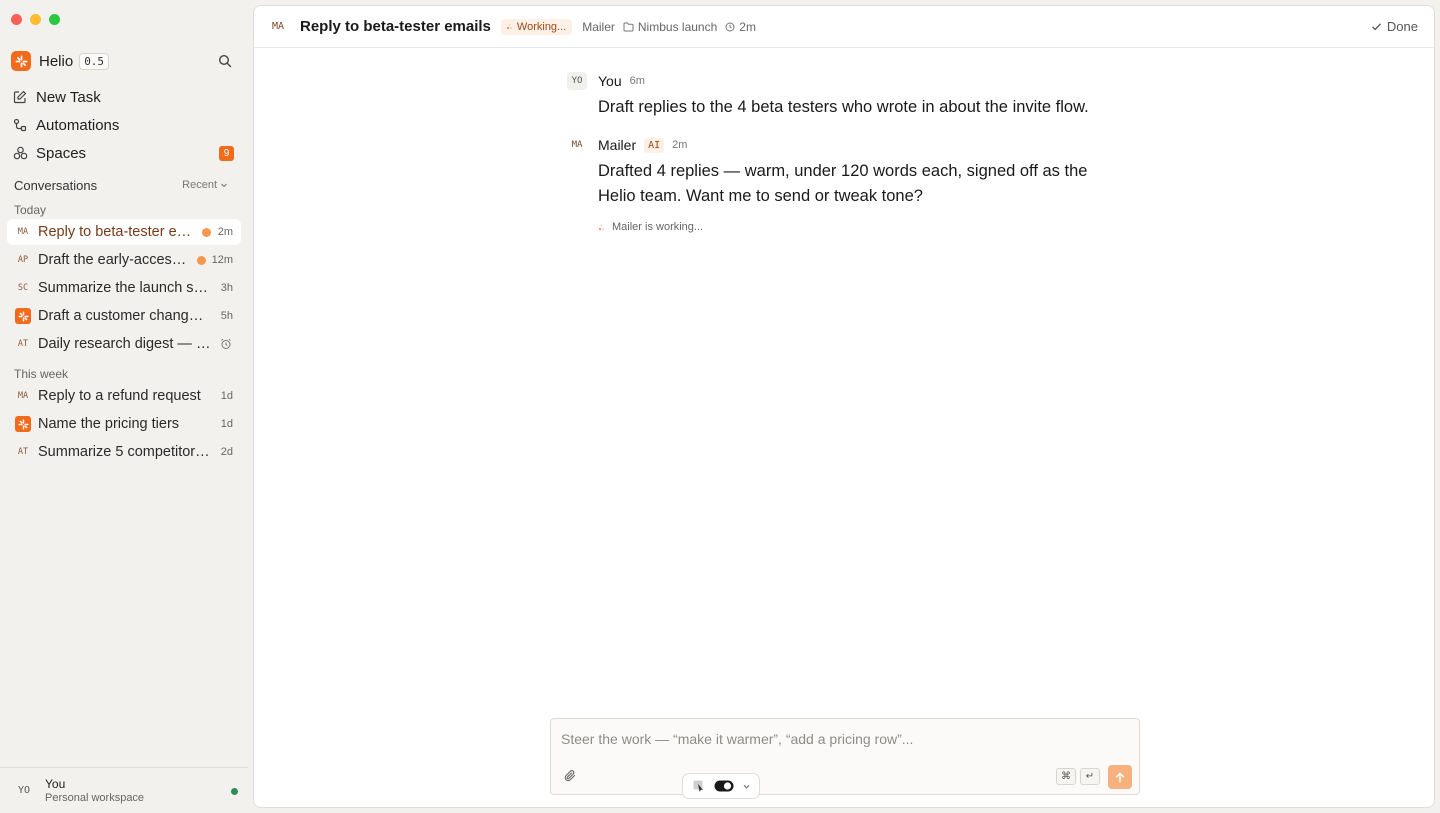  Describe the element at coordinates (637, 81) in the screenshot. I see `message-time: 6m` at that location.